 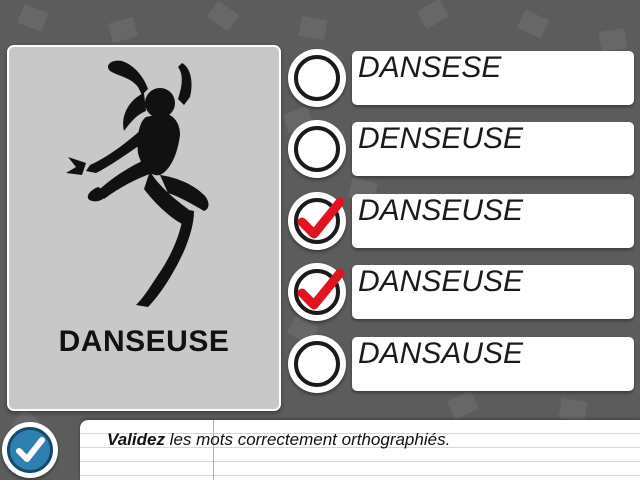 I want to click on option-3-label: DANSEUSE, so click(x=441, y=210).